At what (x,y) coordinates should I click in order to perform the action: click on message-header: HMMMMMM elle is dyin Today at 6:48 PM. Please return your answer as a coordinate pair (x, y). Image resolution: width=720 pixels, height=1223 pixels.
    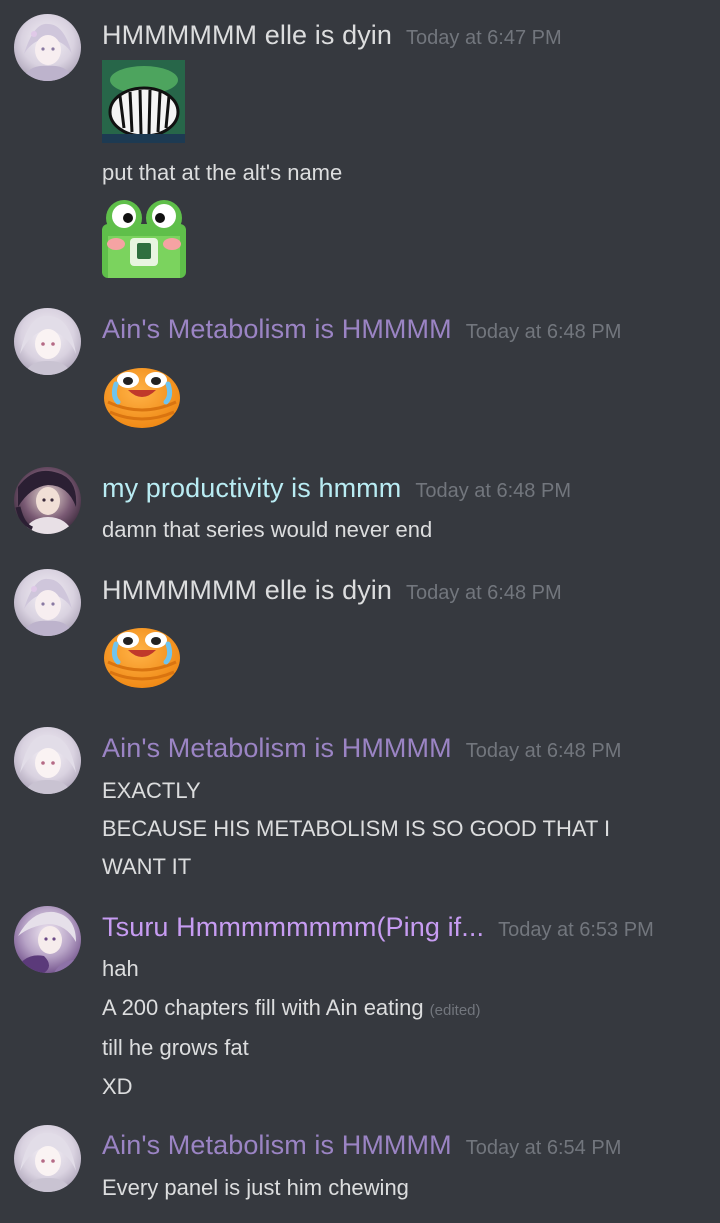
    Looking at the image, I should click on (332, 590).